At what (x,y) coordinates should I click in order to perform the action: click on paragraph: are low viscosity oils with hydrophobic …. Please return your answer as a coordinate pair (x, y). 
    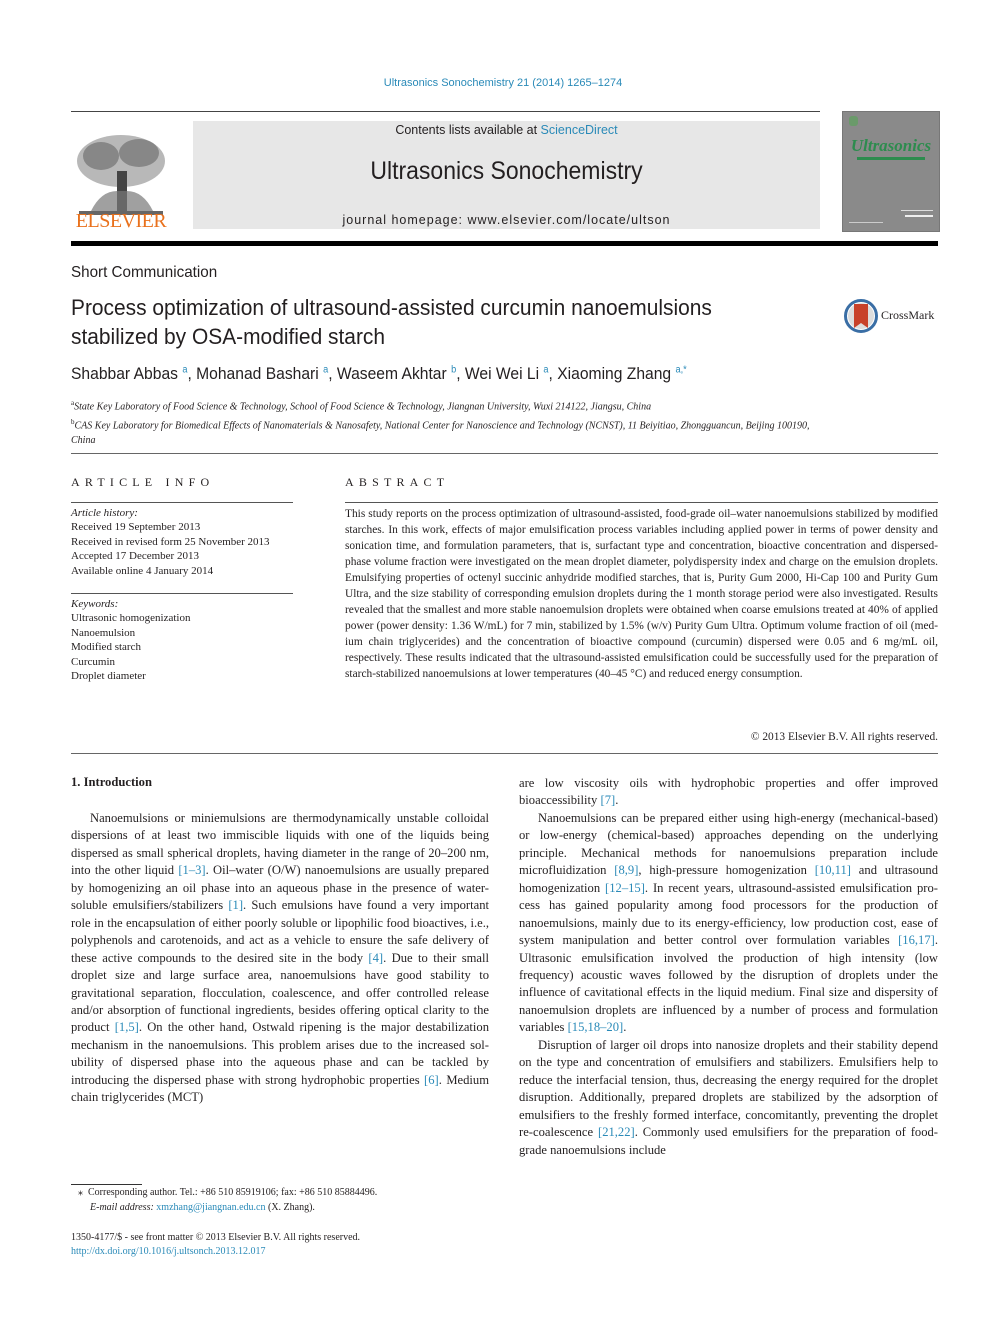
    Looking at the image, I should click on (728, 792).